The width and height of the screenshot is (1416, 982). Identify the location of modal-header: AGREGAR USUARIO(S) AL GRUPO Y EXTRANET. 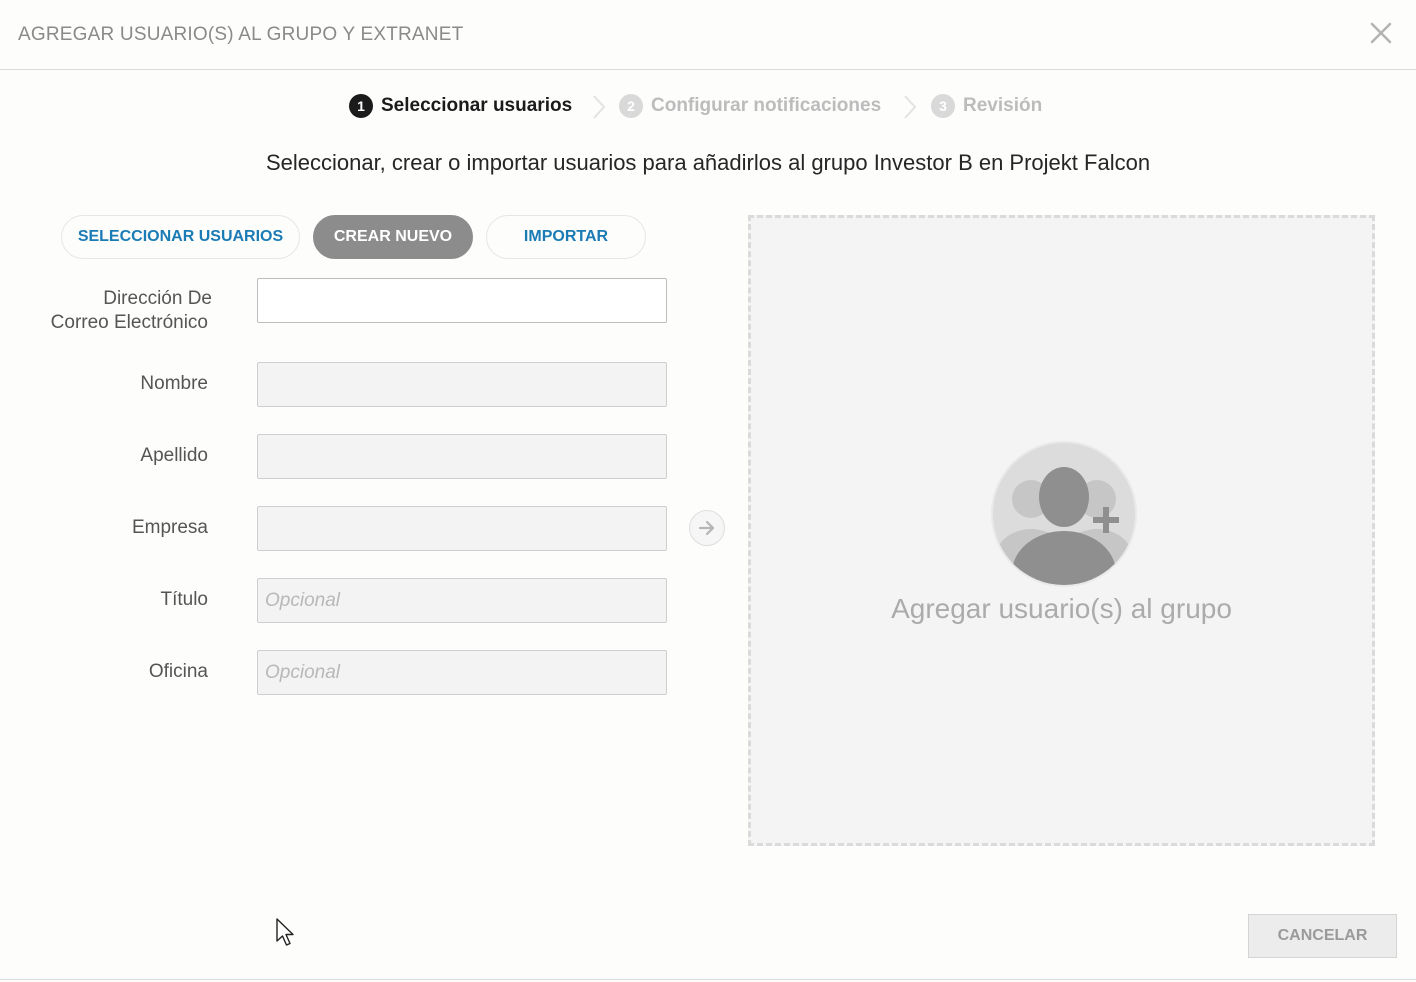
(708, 35).